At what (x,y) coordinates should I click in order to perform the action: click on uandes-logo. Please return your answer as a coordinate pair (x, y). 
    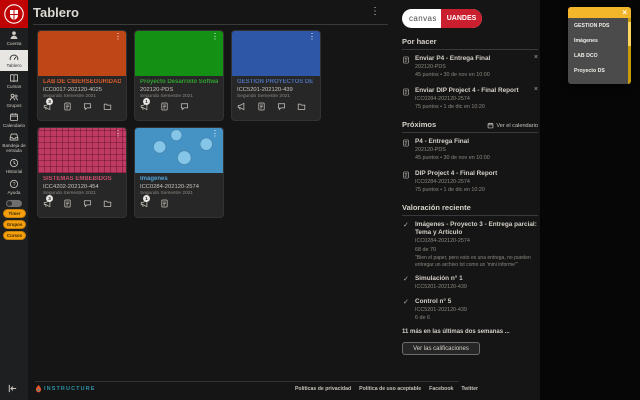
    Looking at the image, I should click on (14, 14).